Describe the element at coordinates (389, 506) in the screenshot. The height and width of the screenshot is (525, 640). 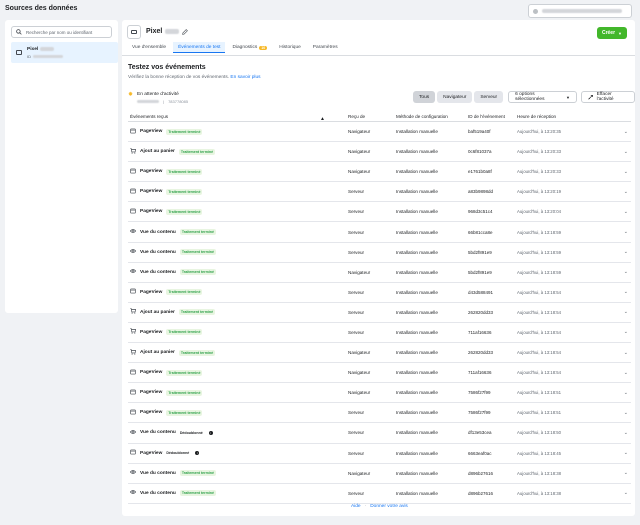
I see `feedback-link: Donner votre avis` at that location.